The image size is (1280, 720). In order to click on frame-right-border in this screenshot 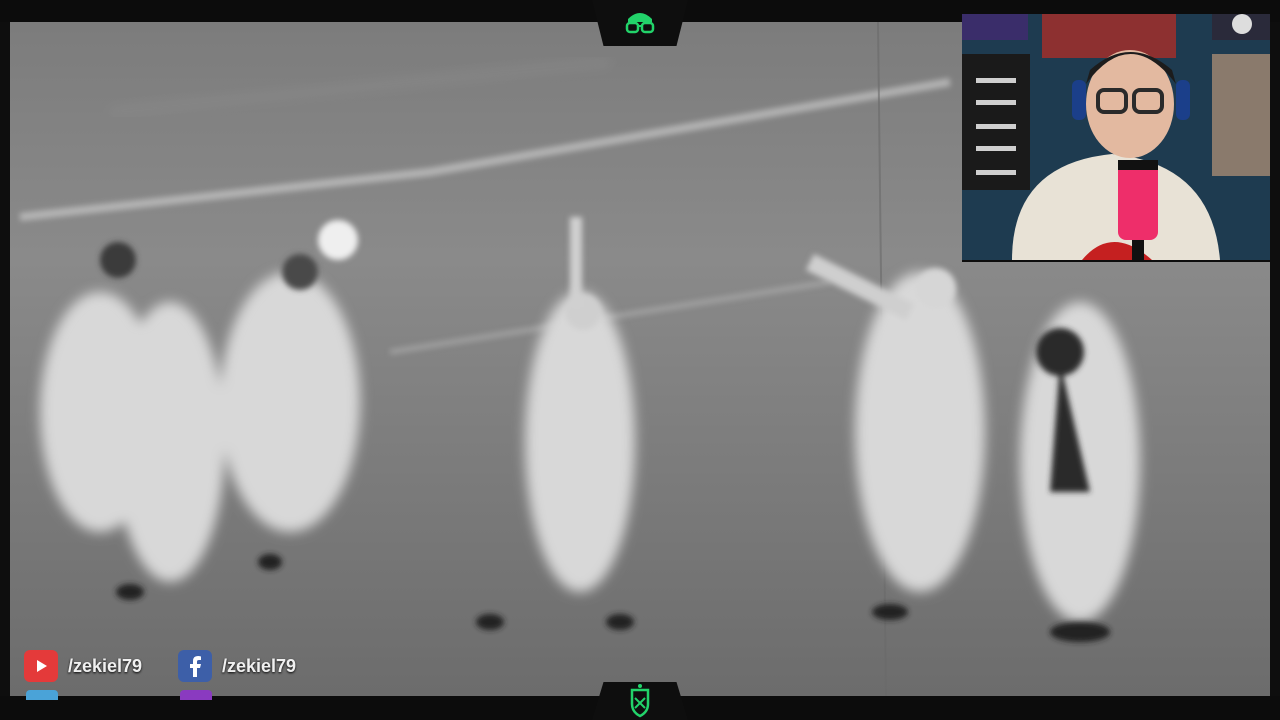, I will do `click(1275, 359)`.